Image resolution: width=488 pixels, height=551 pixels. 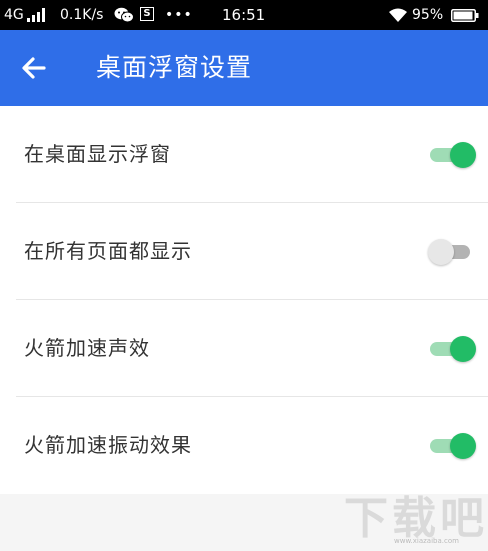 What do you see at coordinates (108, 445) in the screenshot?
I see `setting-label: 火箭加速振动效果` at bounding box center [108, 445].